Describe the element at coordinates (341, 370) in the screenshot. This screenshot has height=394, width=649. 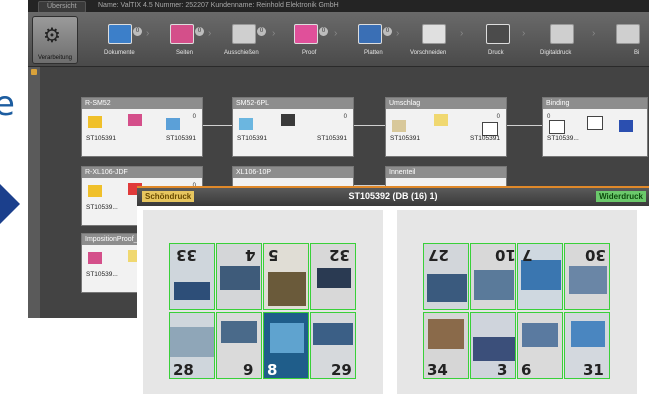
I see `page-number: 29` at that location.